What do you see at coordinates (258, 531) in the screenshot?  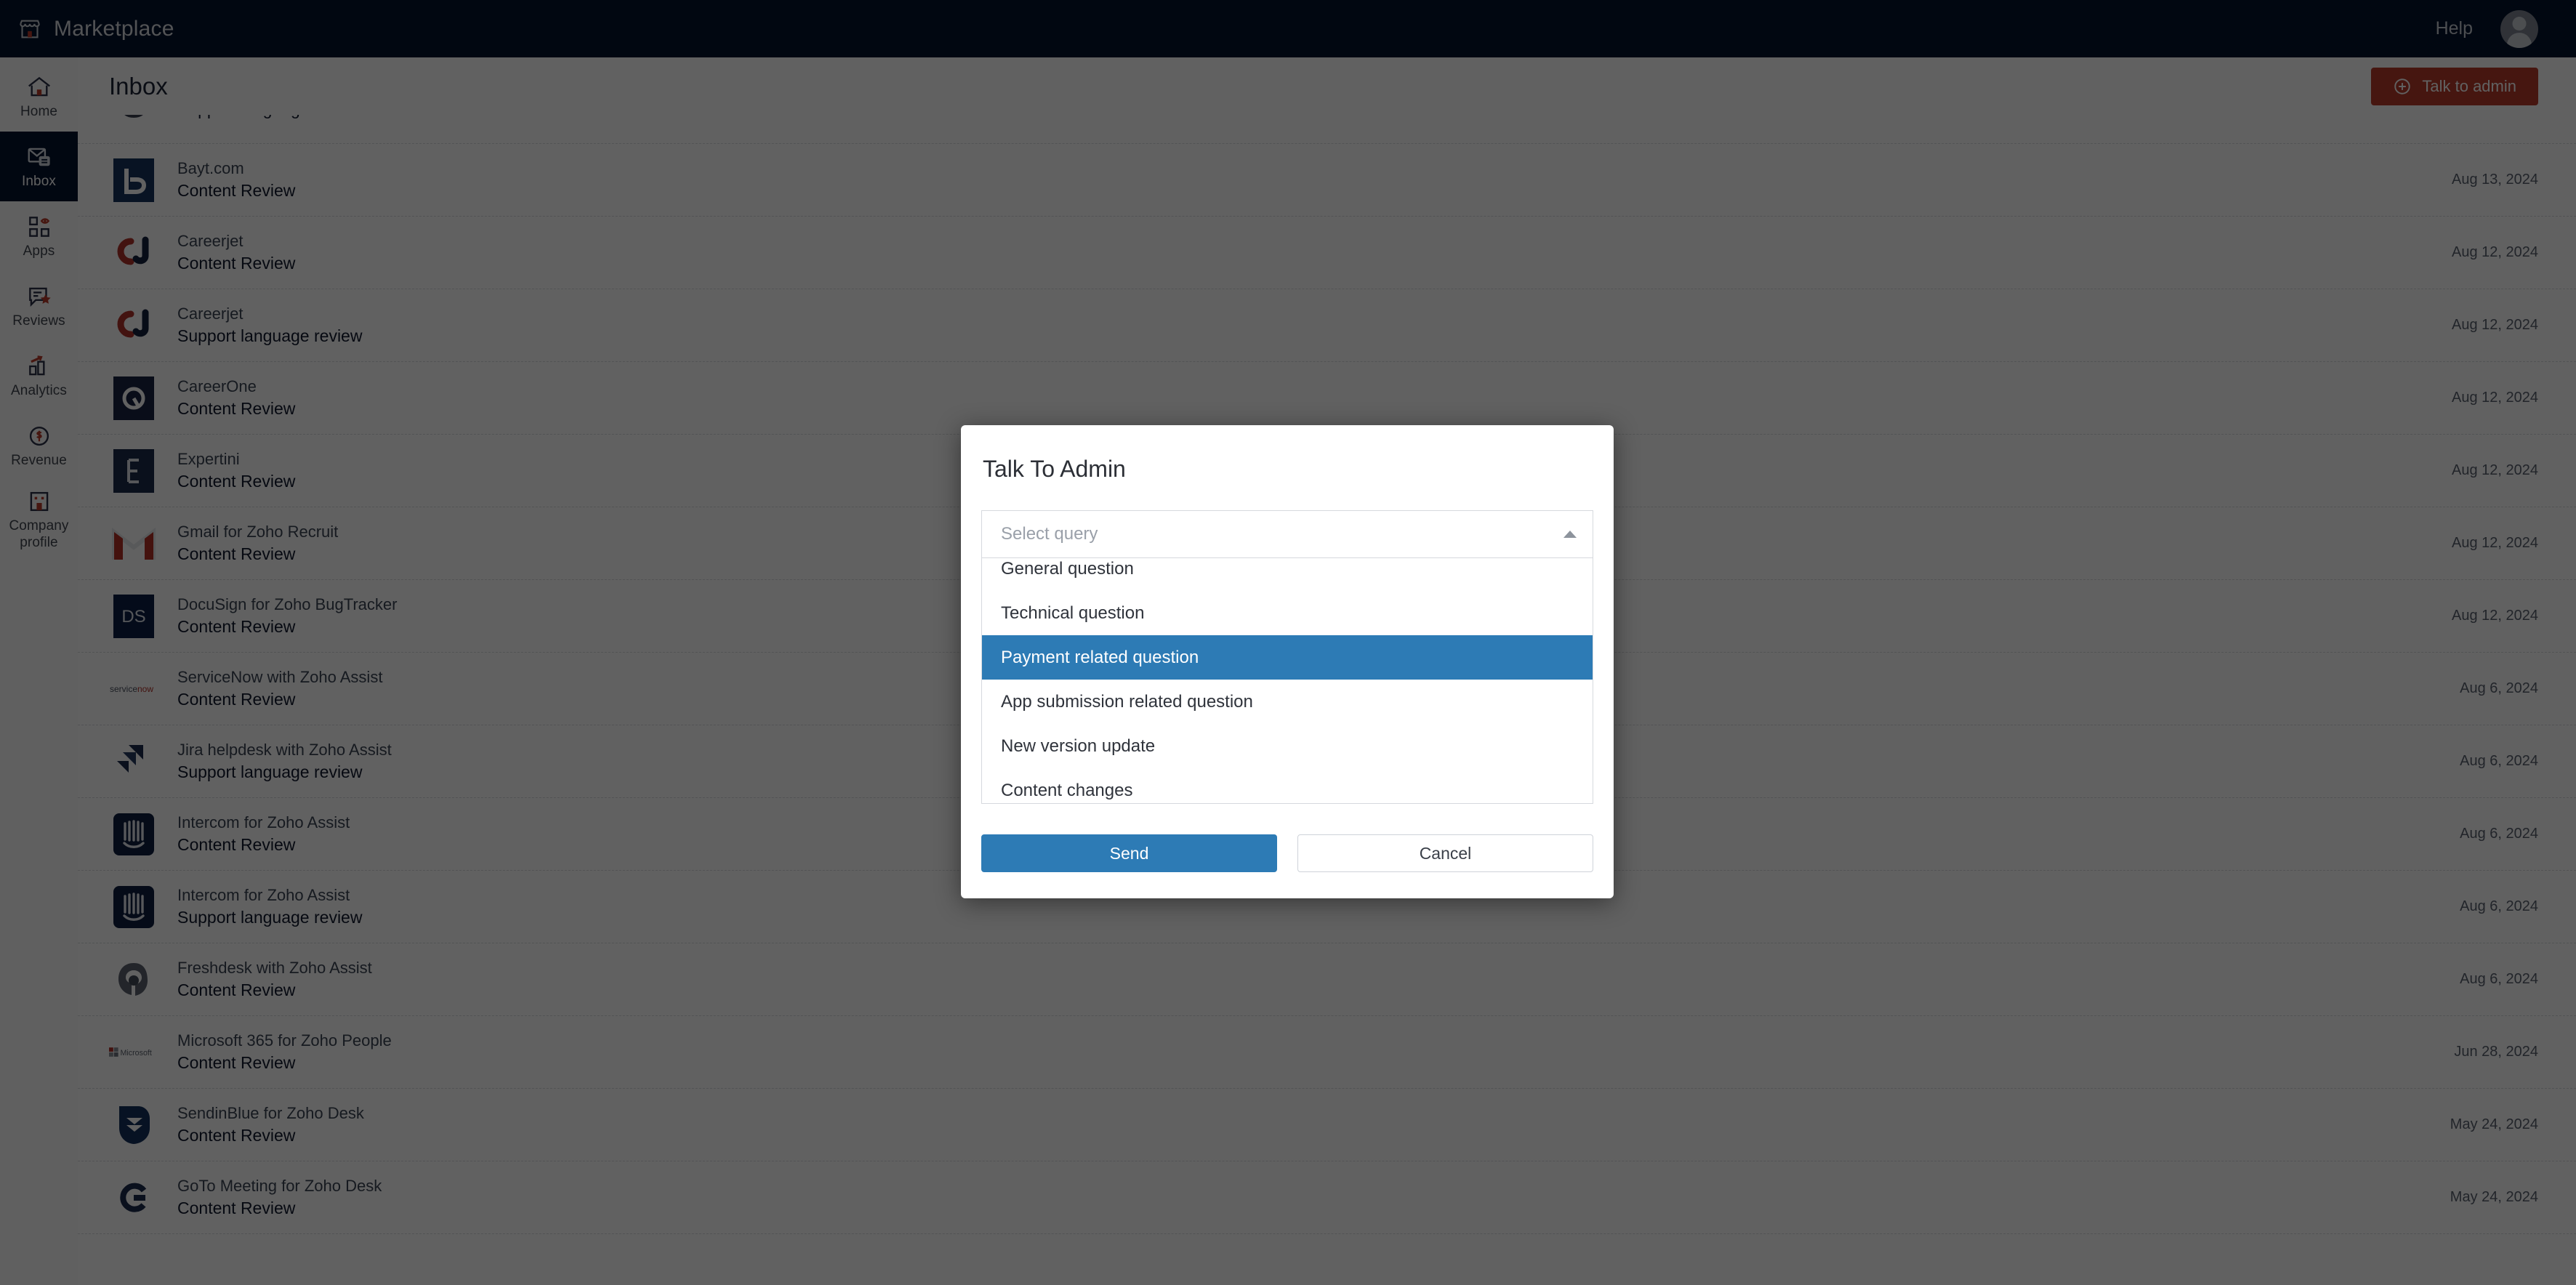 I see `row-app-name: Gmail for Zoho Recruit` at bounding box center [258, 531].